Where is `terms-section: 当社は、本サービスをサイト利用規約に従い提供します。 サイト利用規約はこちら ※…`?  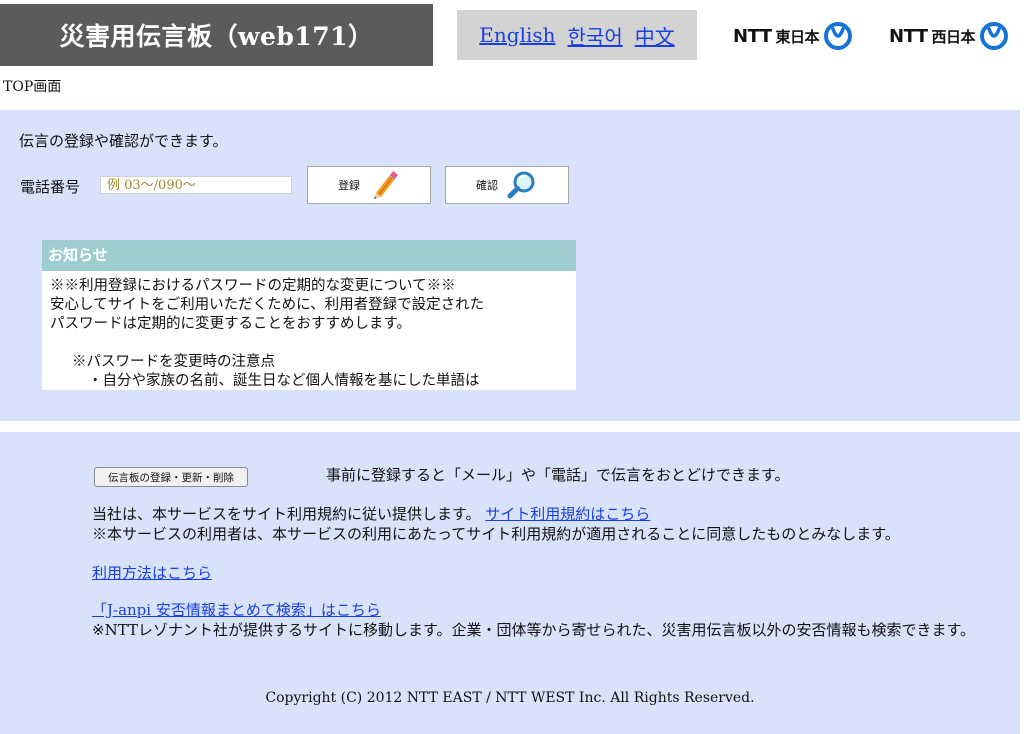
terms-section: 当社は、本サービスをサイト利用規約に従い提供します。 サイト利用規約はこちら ※… is located at coordinates (496, 524).